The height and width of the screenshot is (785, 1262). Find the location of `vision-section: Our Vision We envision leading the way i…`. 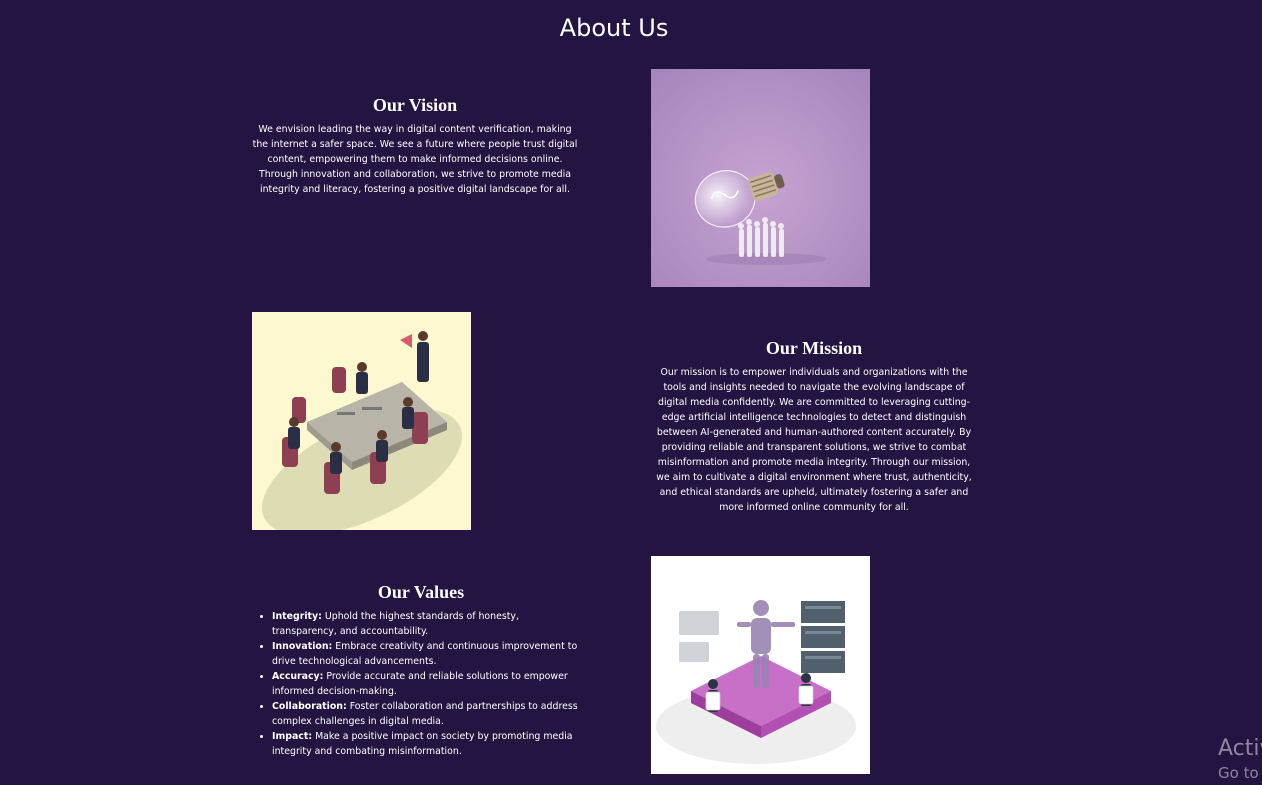

vision-section: Our Vision We envision leading the way i… is located at coordinates (415, 146).